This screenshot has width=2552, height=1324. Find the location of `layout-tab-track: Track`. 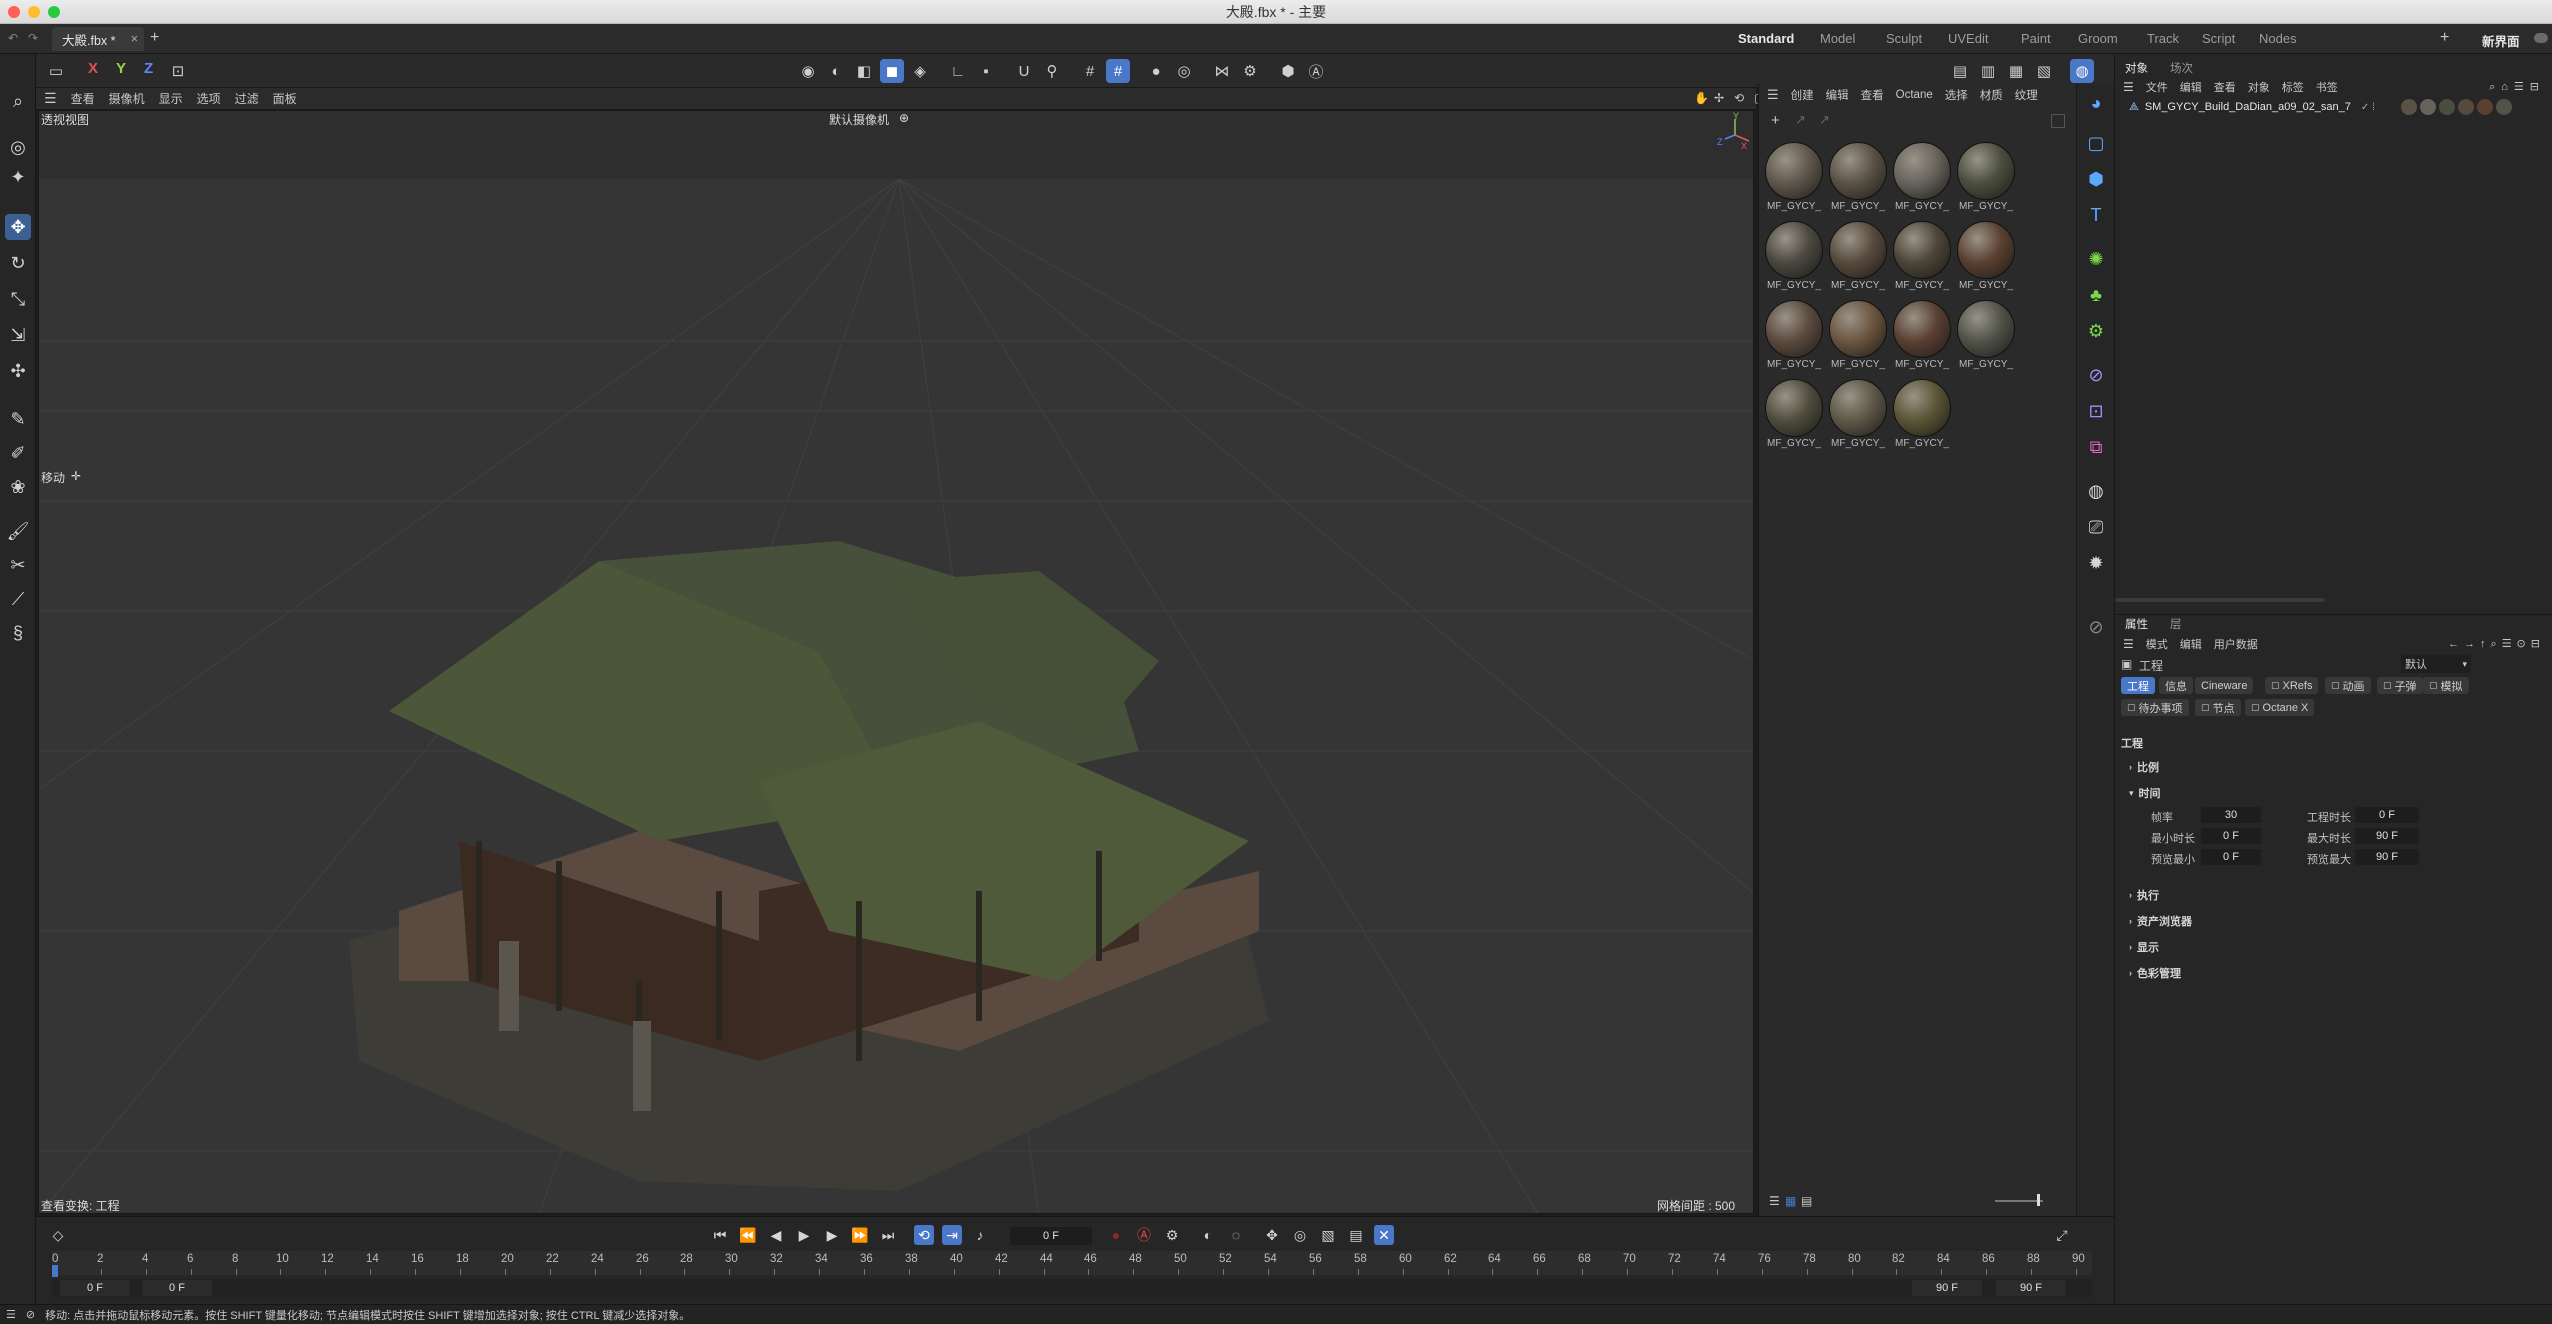

layout-tab-track: Track is located at coordinates (2163, 38).